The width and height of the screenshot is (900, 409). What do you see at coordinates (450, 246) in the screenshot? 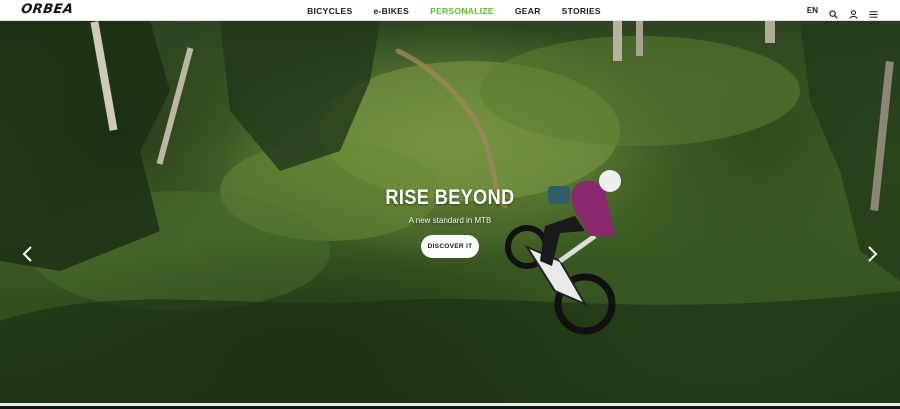
I see `discover-button: DISCOVER IT` at bounding box center [450, 246].